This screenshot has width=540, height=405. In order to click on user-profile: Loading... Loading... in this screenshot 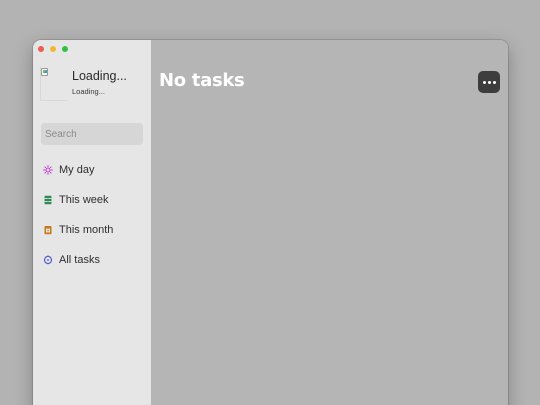, I will do `click(94, 84)`.